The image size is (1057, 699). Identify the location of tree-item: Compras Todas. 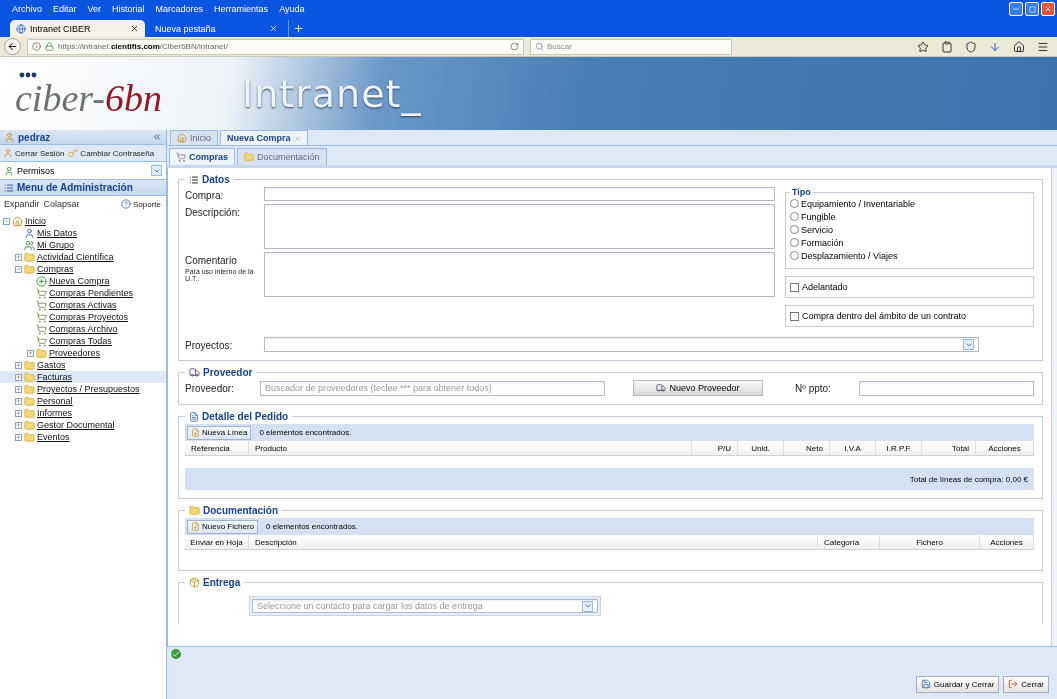
(83, 341).